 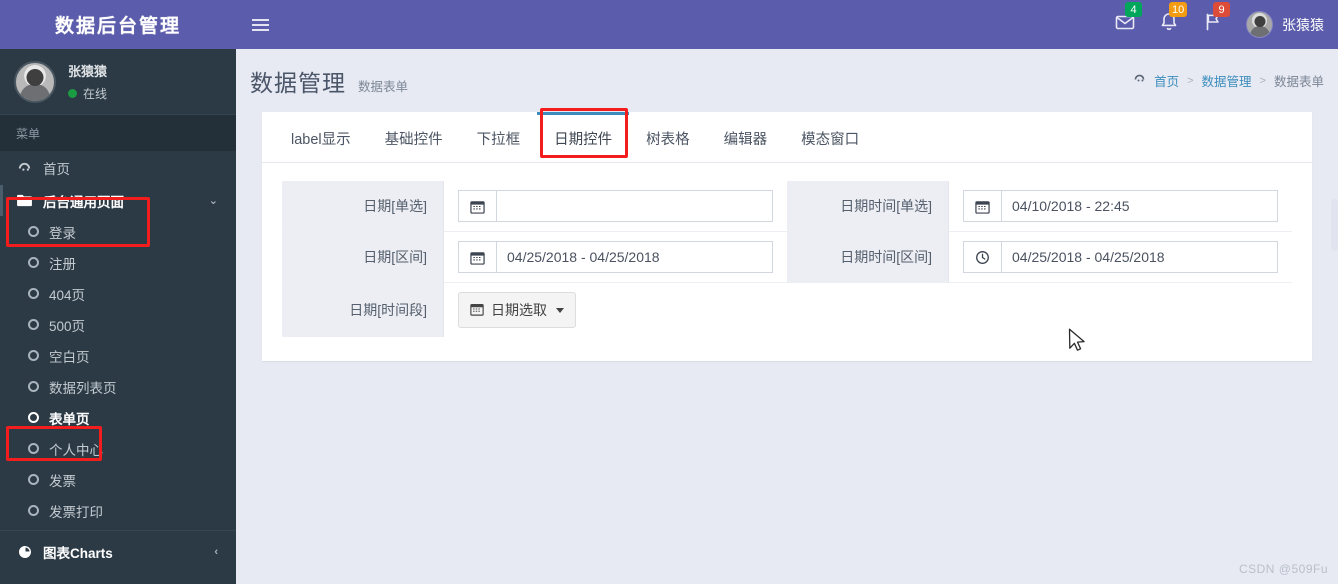 What do you see at coordinates (118, 448) in the screenshot?
I see `sidebar-item-profile: 个人中心` at bounding box center [118, 448].